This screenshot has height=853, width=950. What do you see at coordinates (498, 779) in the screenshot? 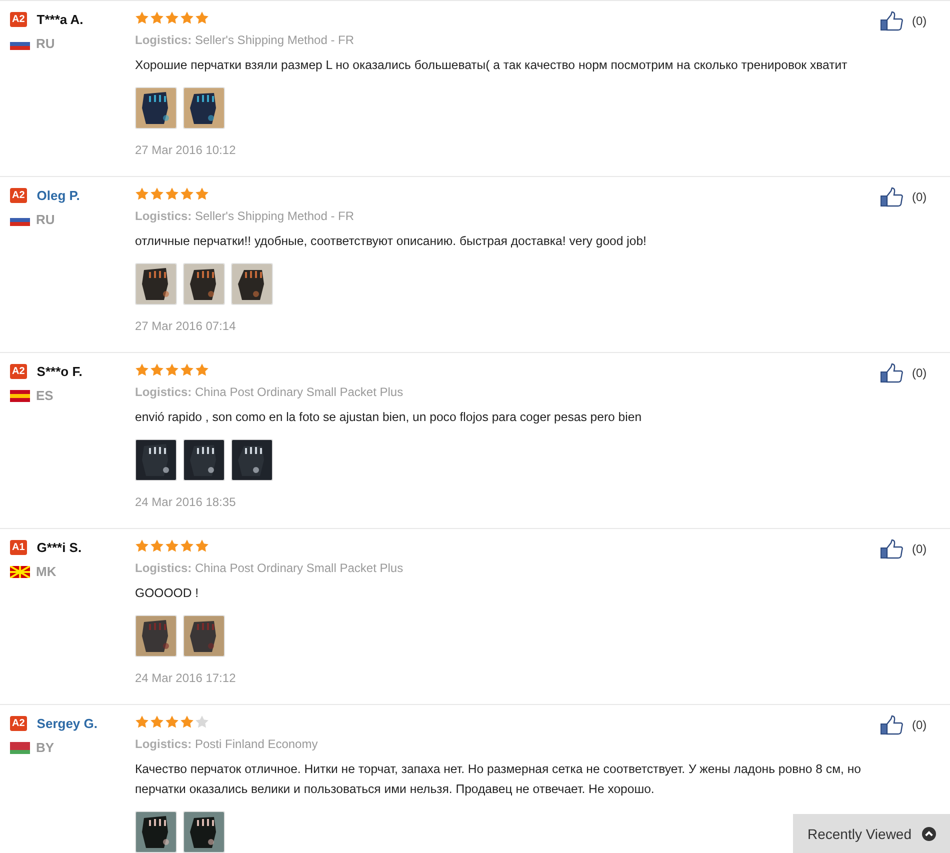
I see `review-text: Качество перчаток отличное. Нитки не торчат, запаха нет. Но размерная сетка не соответствует. У жены ладонь ровно 8 см, но перчатки оказались велики и пользоваться ими нельзя. Продавец не отвечает. Не хорошо.` at bounding box center [498, 779].